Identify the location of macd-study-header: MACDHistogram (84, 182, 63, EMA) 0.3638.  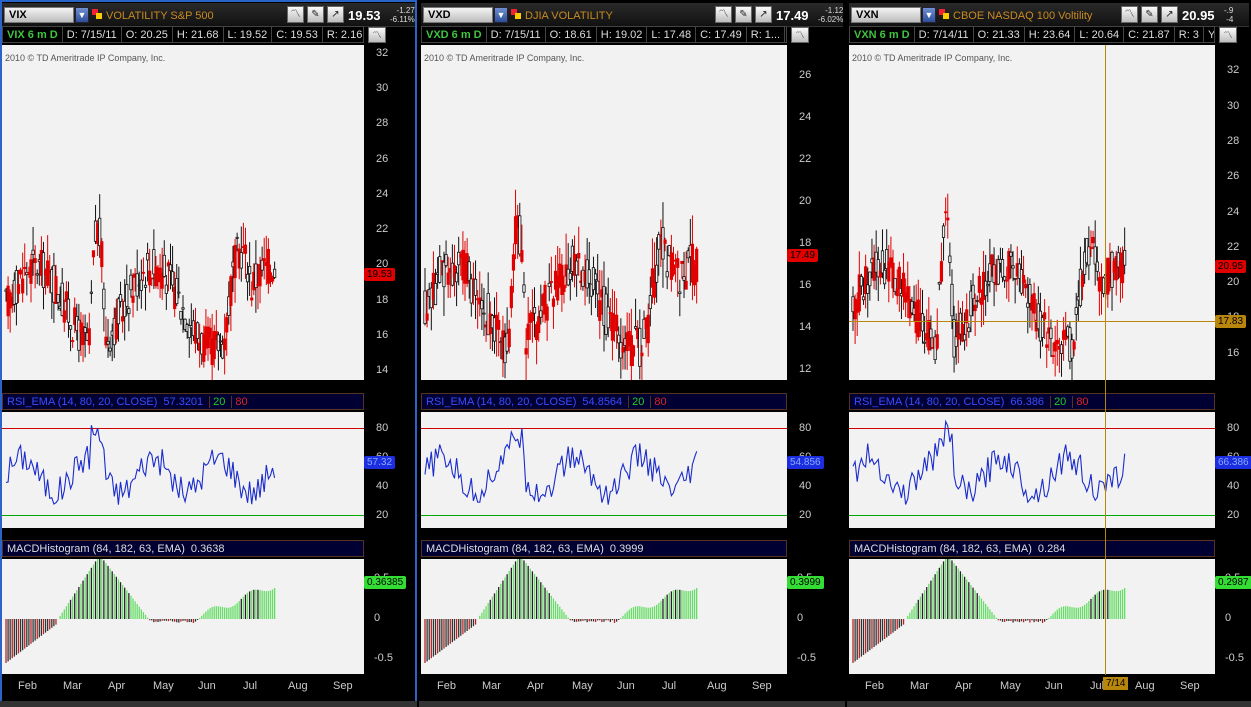
(183, 548).